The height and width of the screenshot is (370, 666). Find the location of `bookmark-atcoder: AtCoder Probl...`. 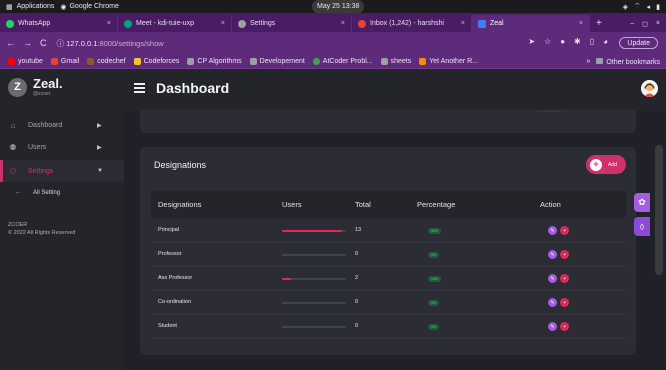

bookmark-atcoder: AtCoder Probl... is located at coordinates (342, 61).